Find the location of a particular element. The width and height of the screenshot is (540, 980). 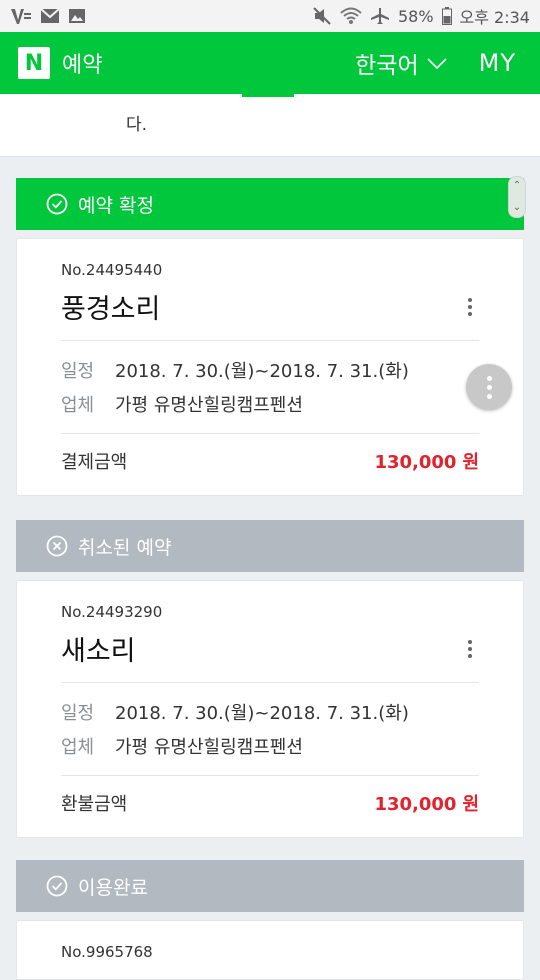

reservation-card: No.9965768 is located at coordinates (270, 950).